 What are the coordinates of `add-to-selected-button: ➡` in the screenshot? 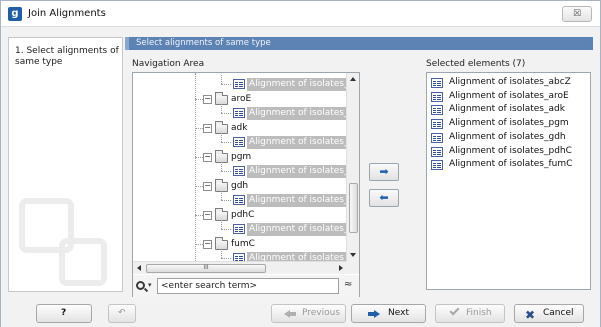 It's located at (384, 172).